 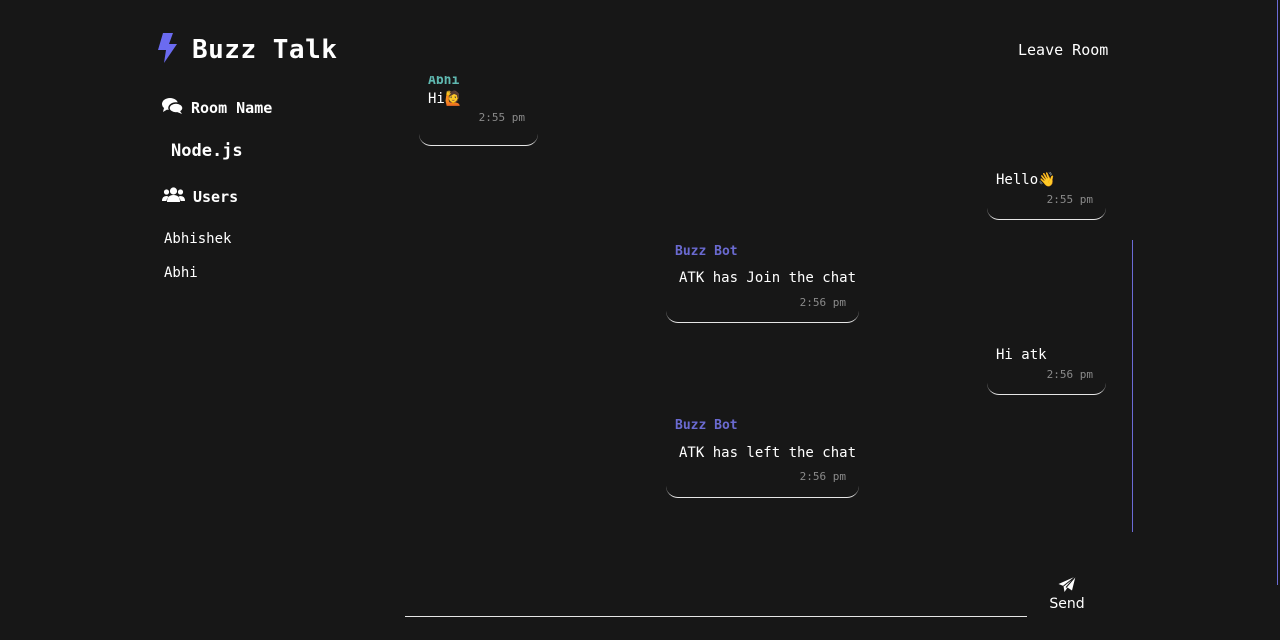 I want to click on room-name-heading: Room Name, so click(x=217, y=108).